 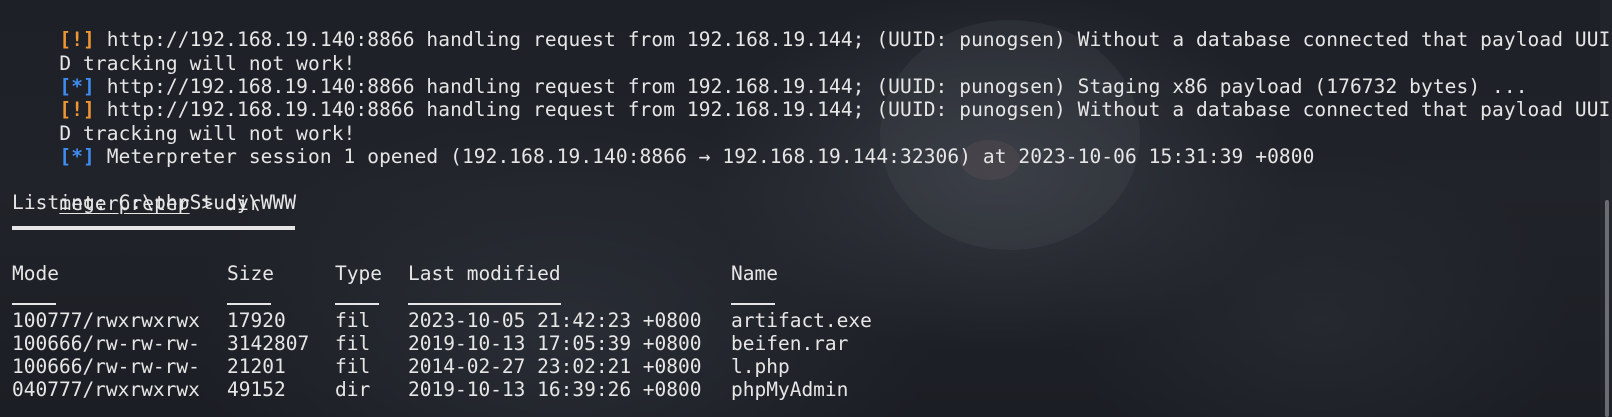 What do you see at coordinates (801, 320) in the screenshot?
I see `cell-name: artifact.exe` at bounding box center [801, 320].